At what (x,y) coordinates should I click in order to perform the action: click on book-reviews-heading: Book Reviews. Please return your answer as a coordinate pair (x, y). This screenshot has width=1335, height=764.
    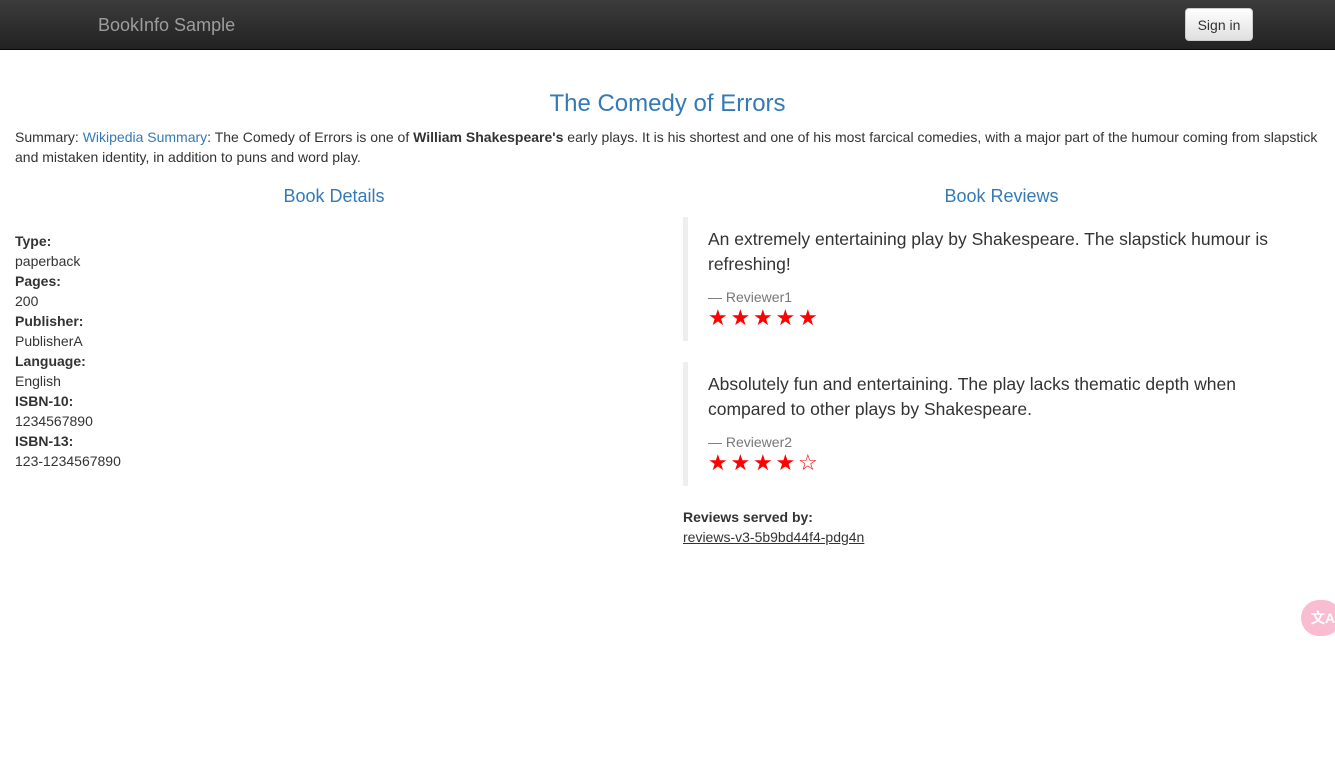
    Looking at the image, I should click on (1001, 196).